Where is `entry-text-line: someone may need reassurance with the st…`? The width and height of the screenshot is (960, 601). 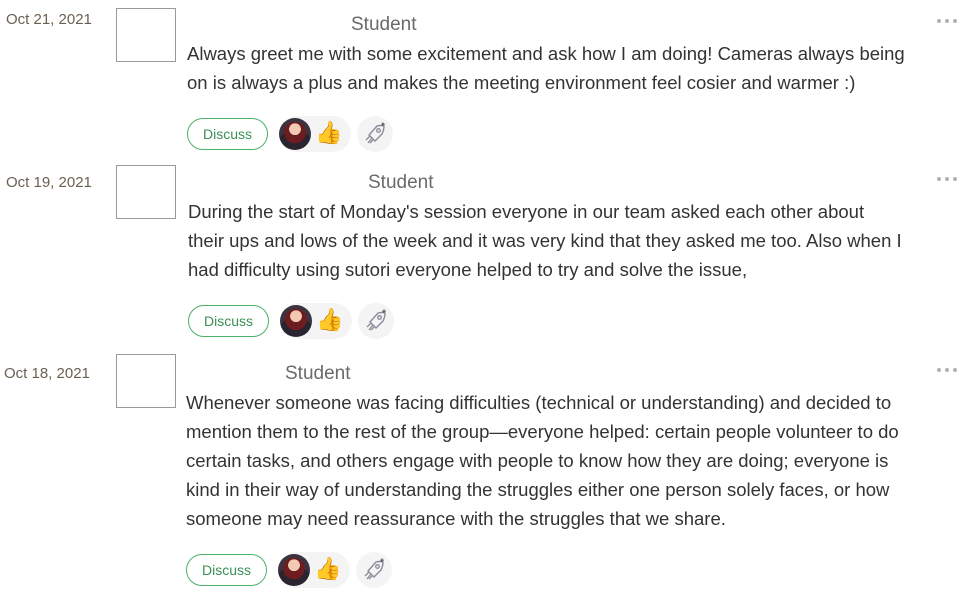
entry-text-line: someone may need reassurance with the st… is located at coordinates (456, 518).